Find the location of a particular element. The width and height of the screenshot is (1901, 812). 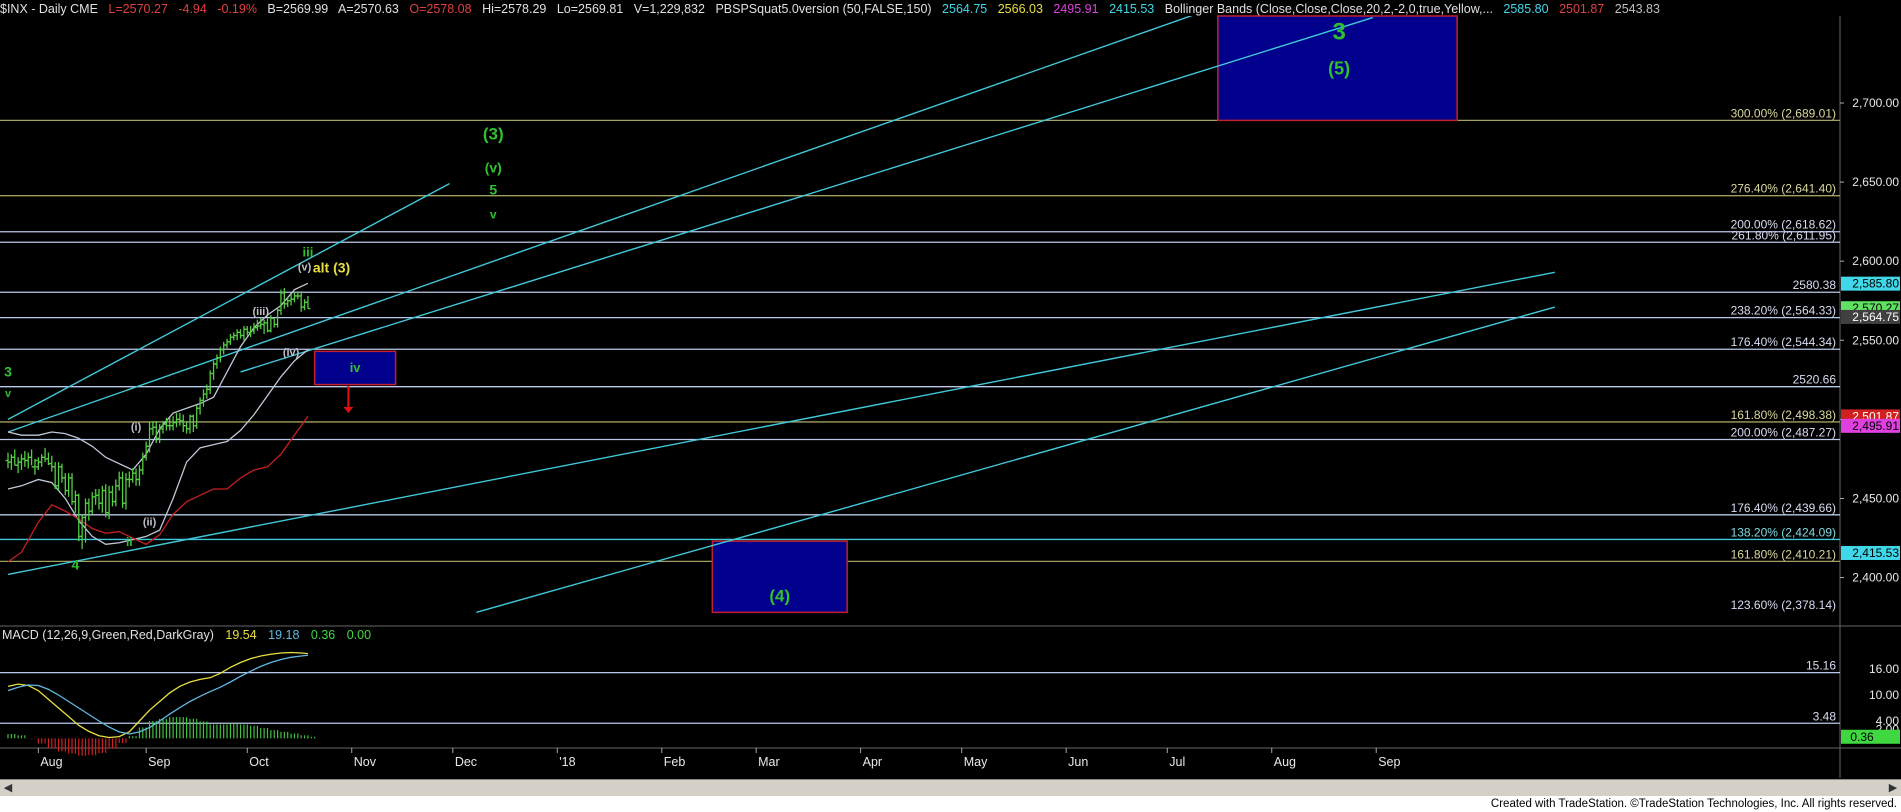

x-tick-label: Jul is located at coordinates (1177, 762).